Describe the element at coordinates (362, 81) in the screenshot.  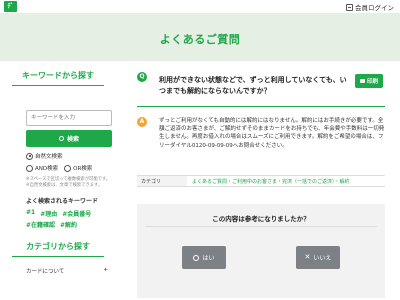
I see `printer-icon` at that location.